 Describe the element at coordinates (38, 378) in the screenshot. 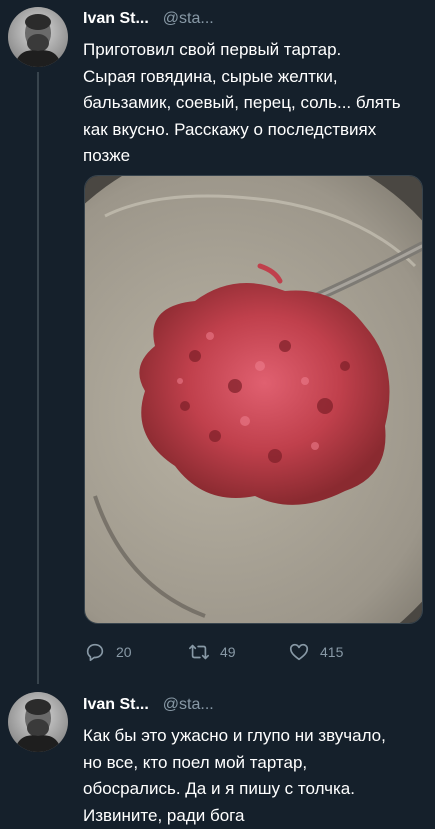

I see `thread-line` at that location.